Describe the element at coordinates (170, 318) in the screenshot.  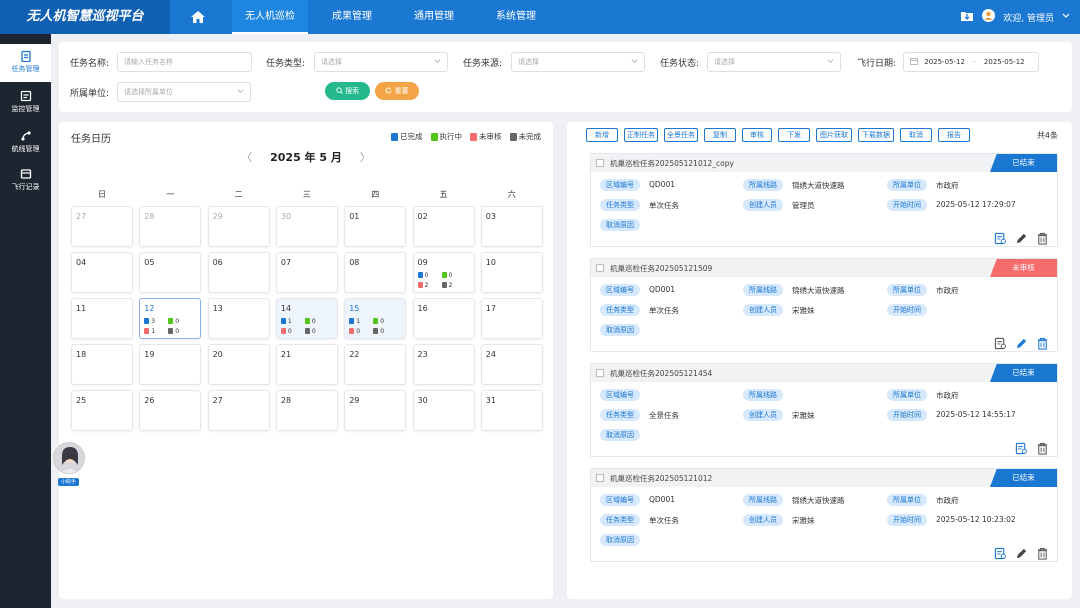
I see `calendar-day: 12 3 01 0` at that location.